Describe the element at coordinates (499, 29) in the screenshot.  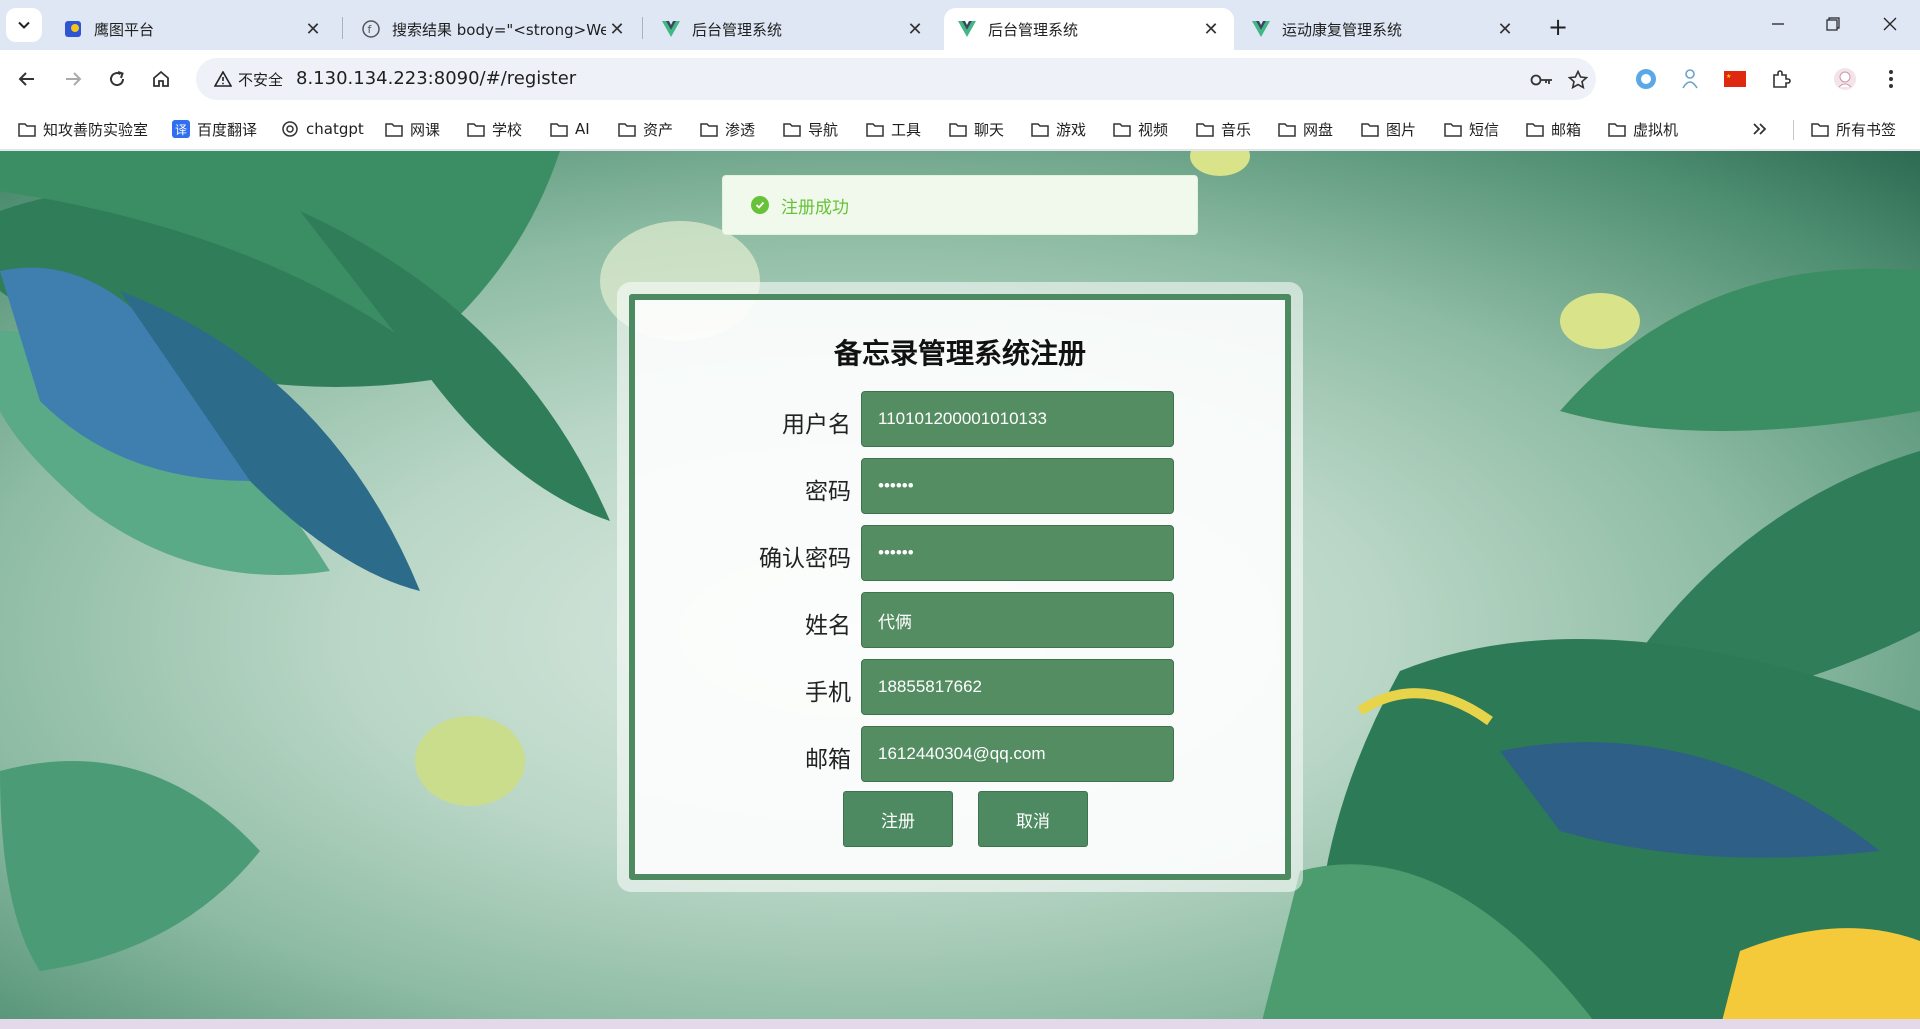
I see `tab-title: 搜索结果 body="<strong>We` at that location.